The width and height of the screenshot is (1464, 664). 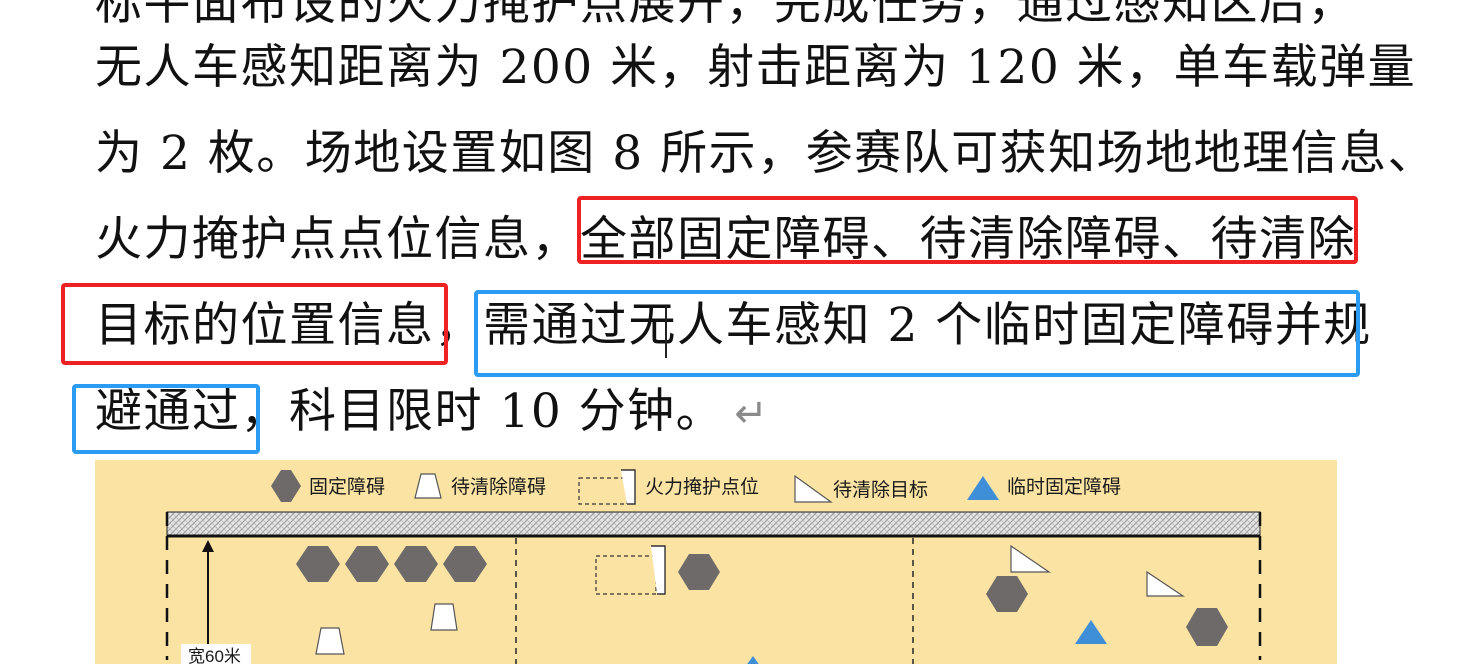 What do you see at coordinates (713, 524) in the screenshot?
I see `boundary-band` at bounding box center [713, 524].